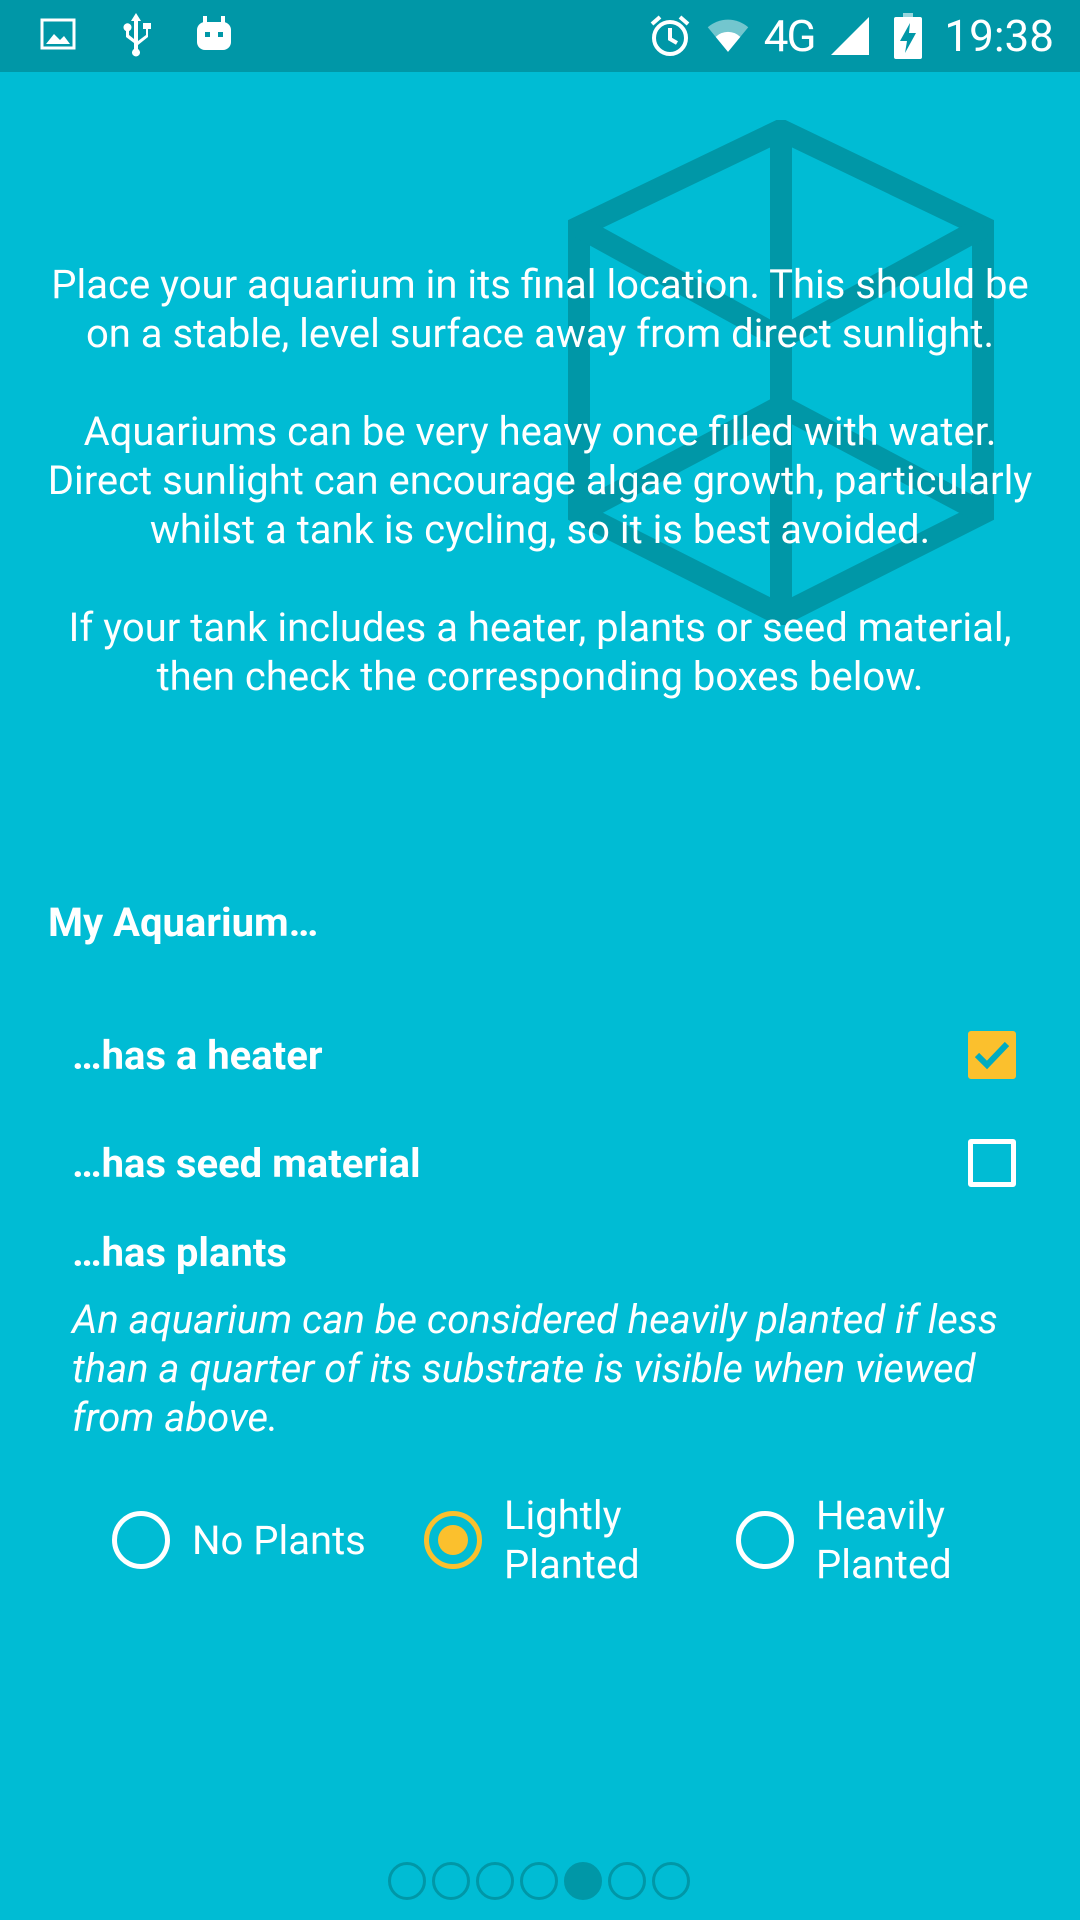 This screenshot has width=1080, height=1920. I want to click on status-bar-left, so click(136, 34).